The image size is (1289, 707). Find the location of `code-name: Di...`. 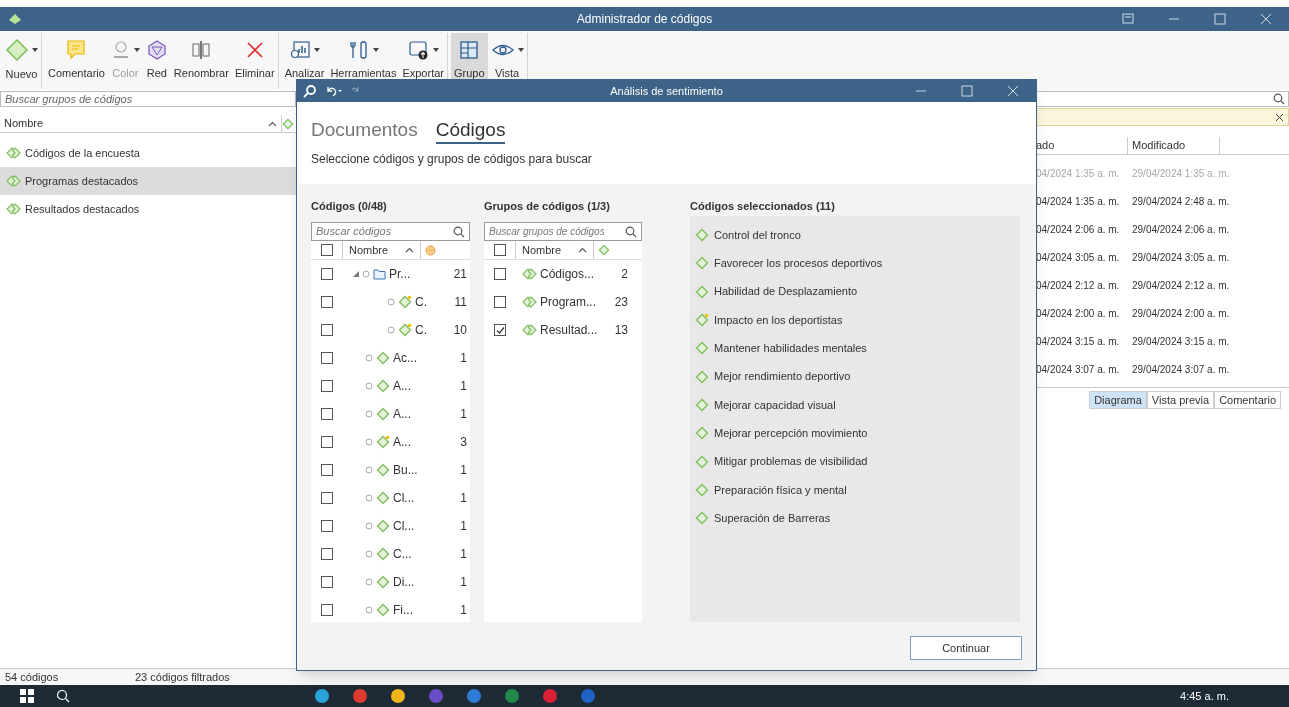

code-name: Di... is located at coordinates (404, 582).